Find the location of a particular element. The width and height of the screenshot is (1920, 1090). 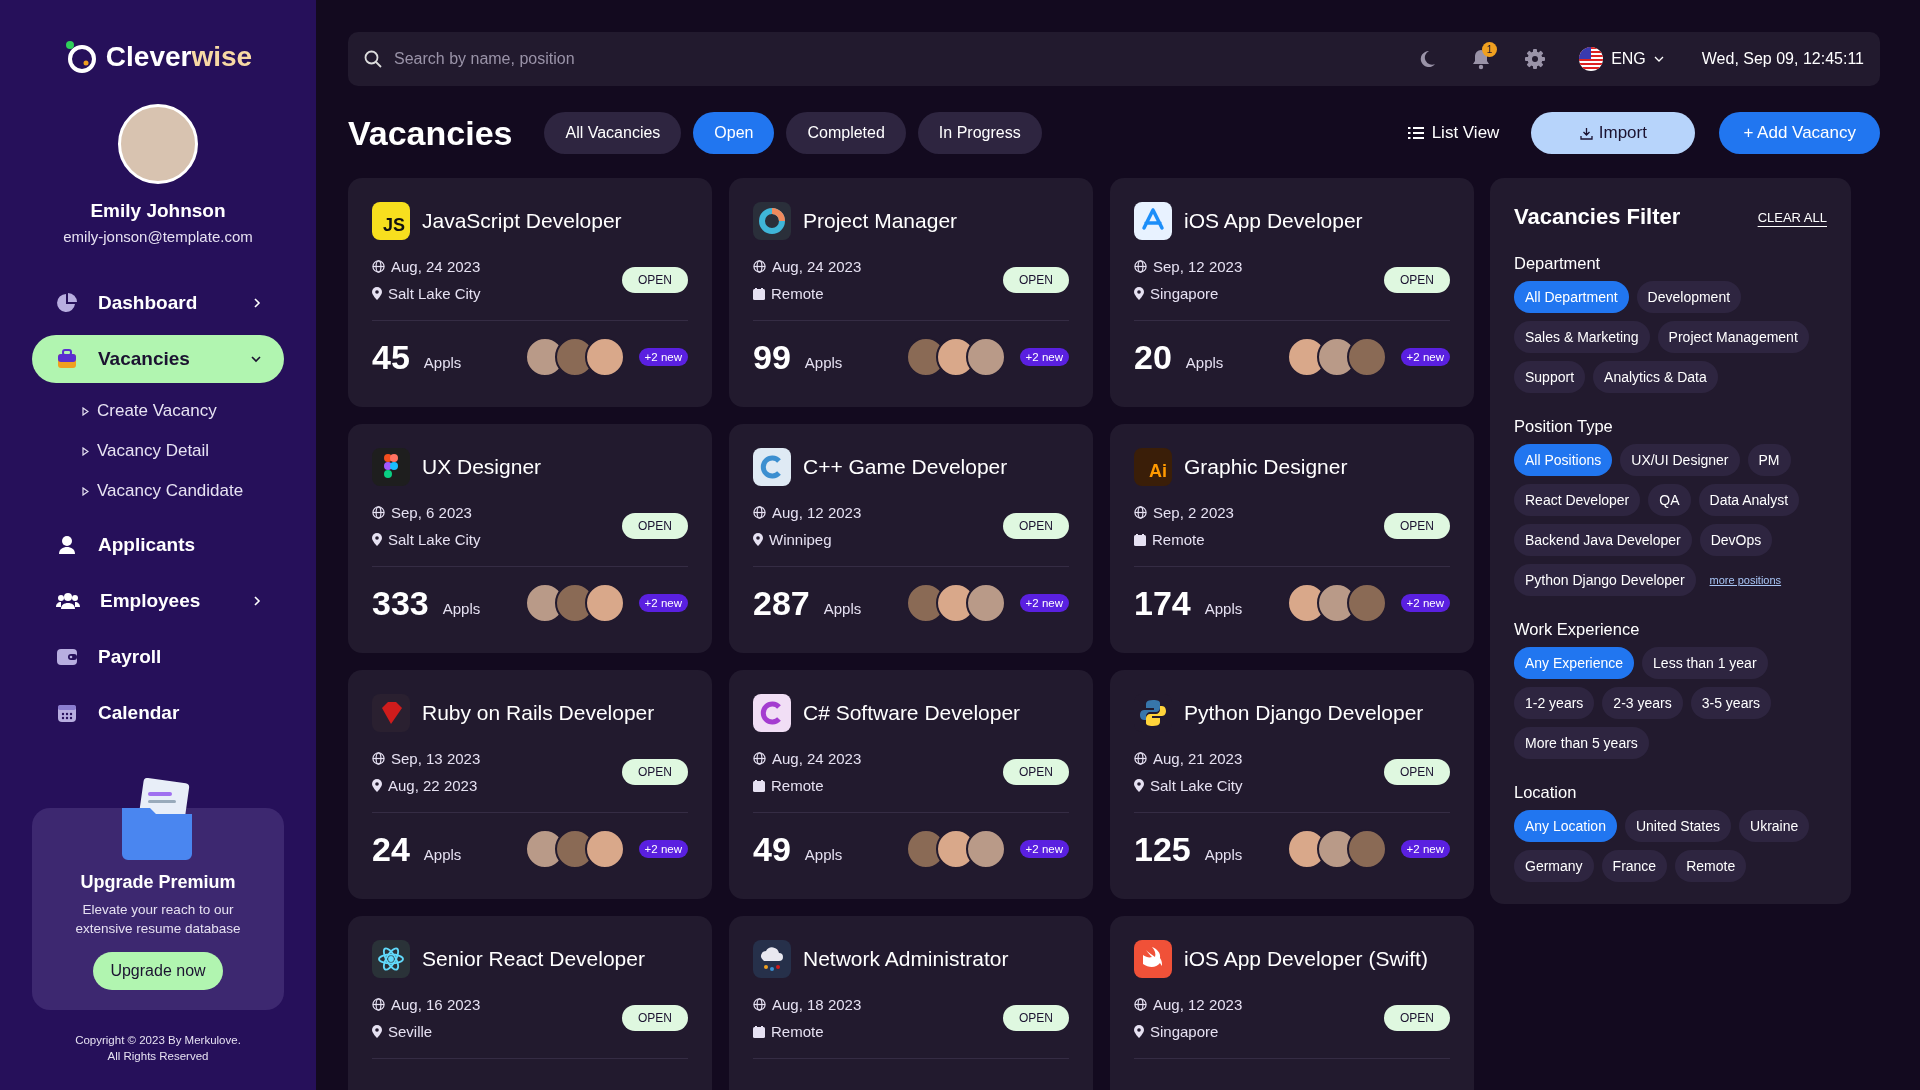

date-time: Wed, Sep 09, 12:45:11 is located at coordinates (1782, 59).